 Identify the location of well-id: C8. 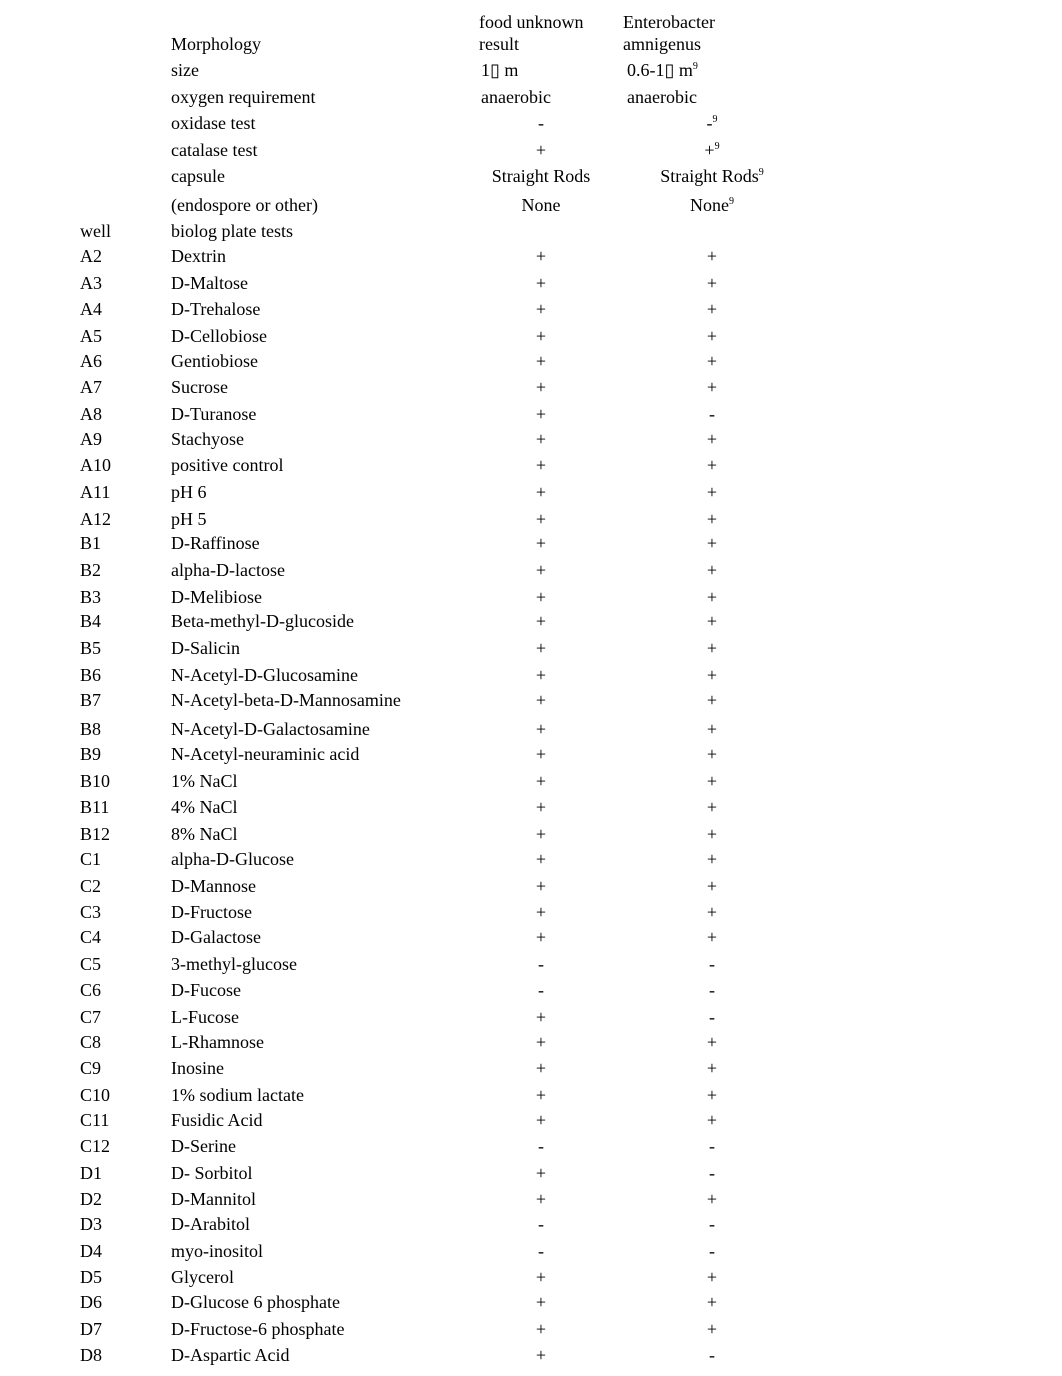
(91, 1042).